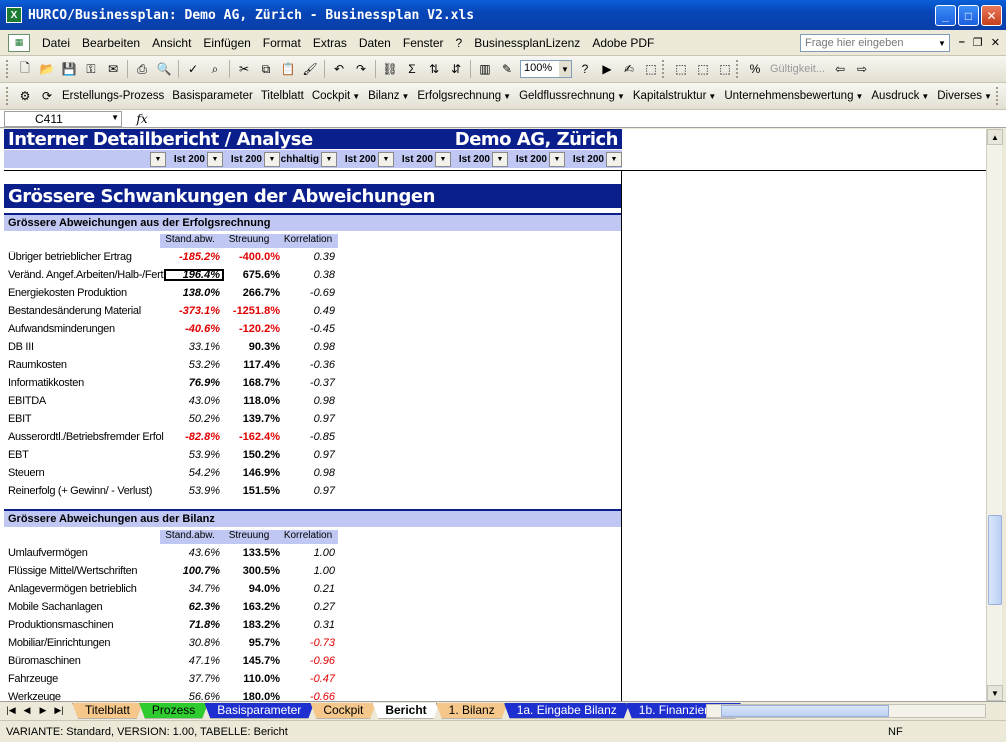 The height and width of the screenshot is (742, 1006). What do you see at coordinates (84, 437) in the screenshot?
I see `row-label: Ausserordtl./Betriebsfremder Erfolg` at bounding box center [84, 437].